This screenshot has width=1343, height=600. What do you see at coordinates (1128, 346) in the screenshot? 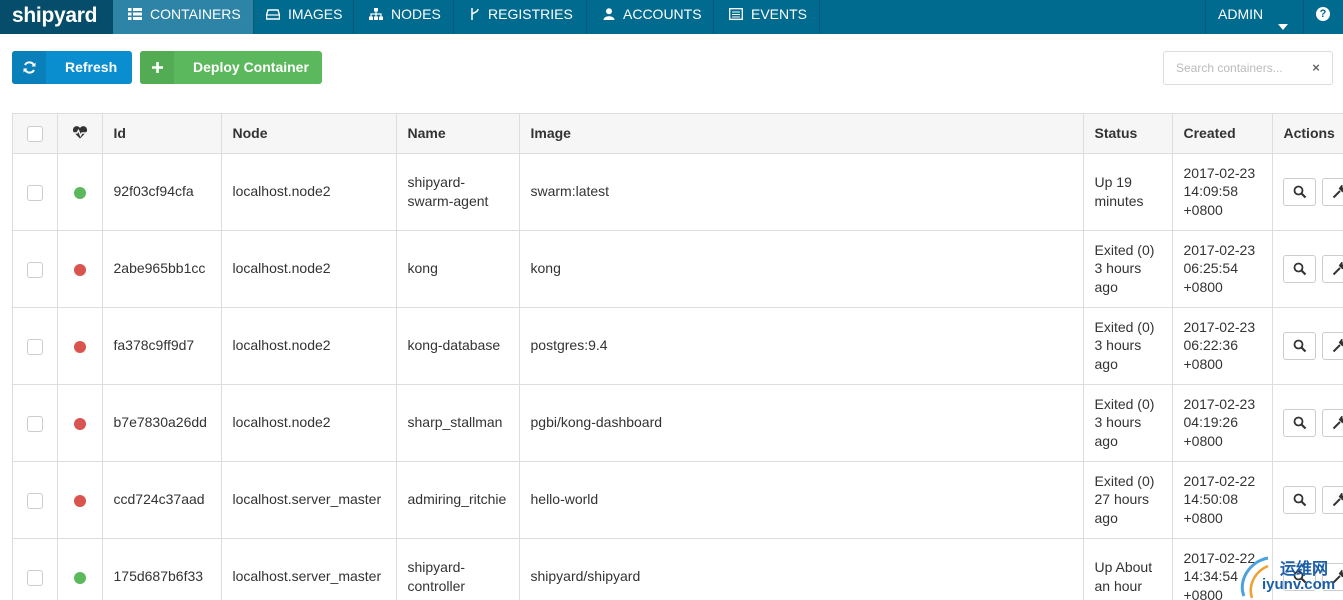
I see `container-status: Exited (0) 3 hours ago` at bounding box center [1128, 346].